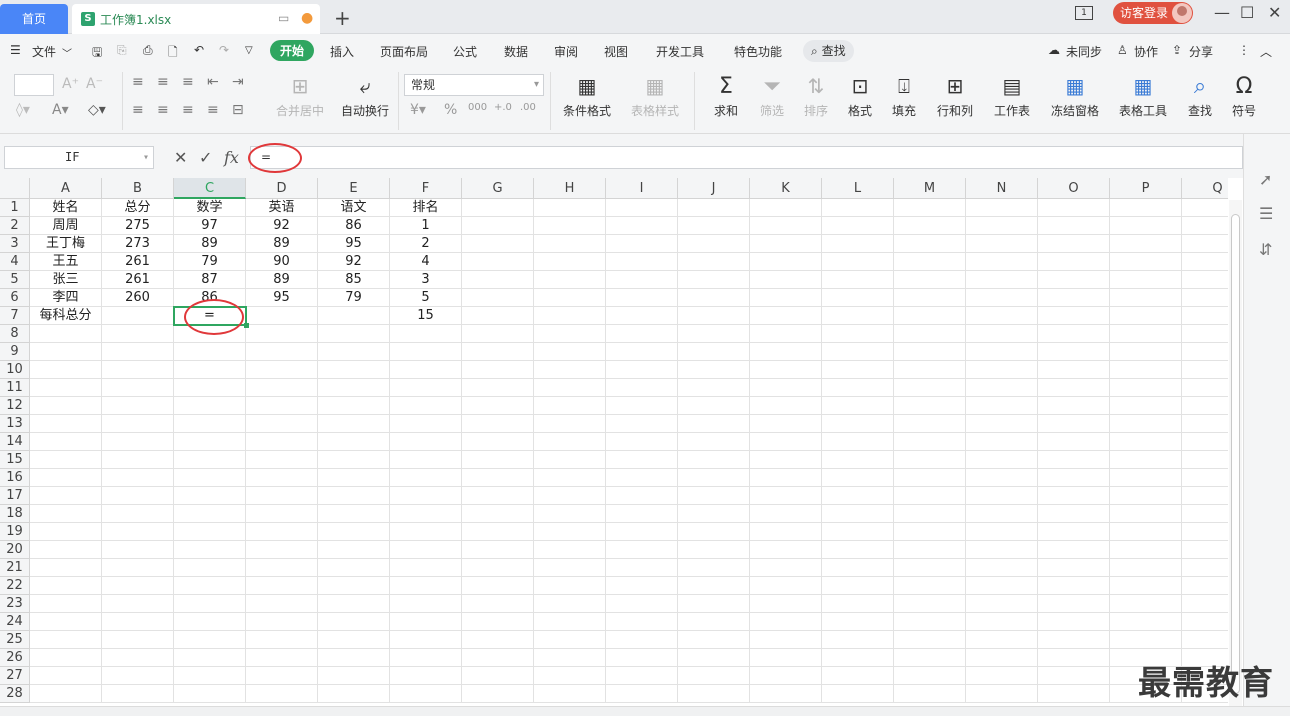 The width and height of the screenshot is (1290, 716). Describe the element at coordinates (786, 370) in the screenshot. I see `cell-k10` at that location.